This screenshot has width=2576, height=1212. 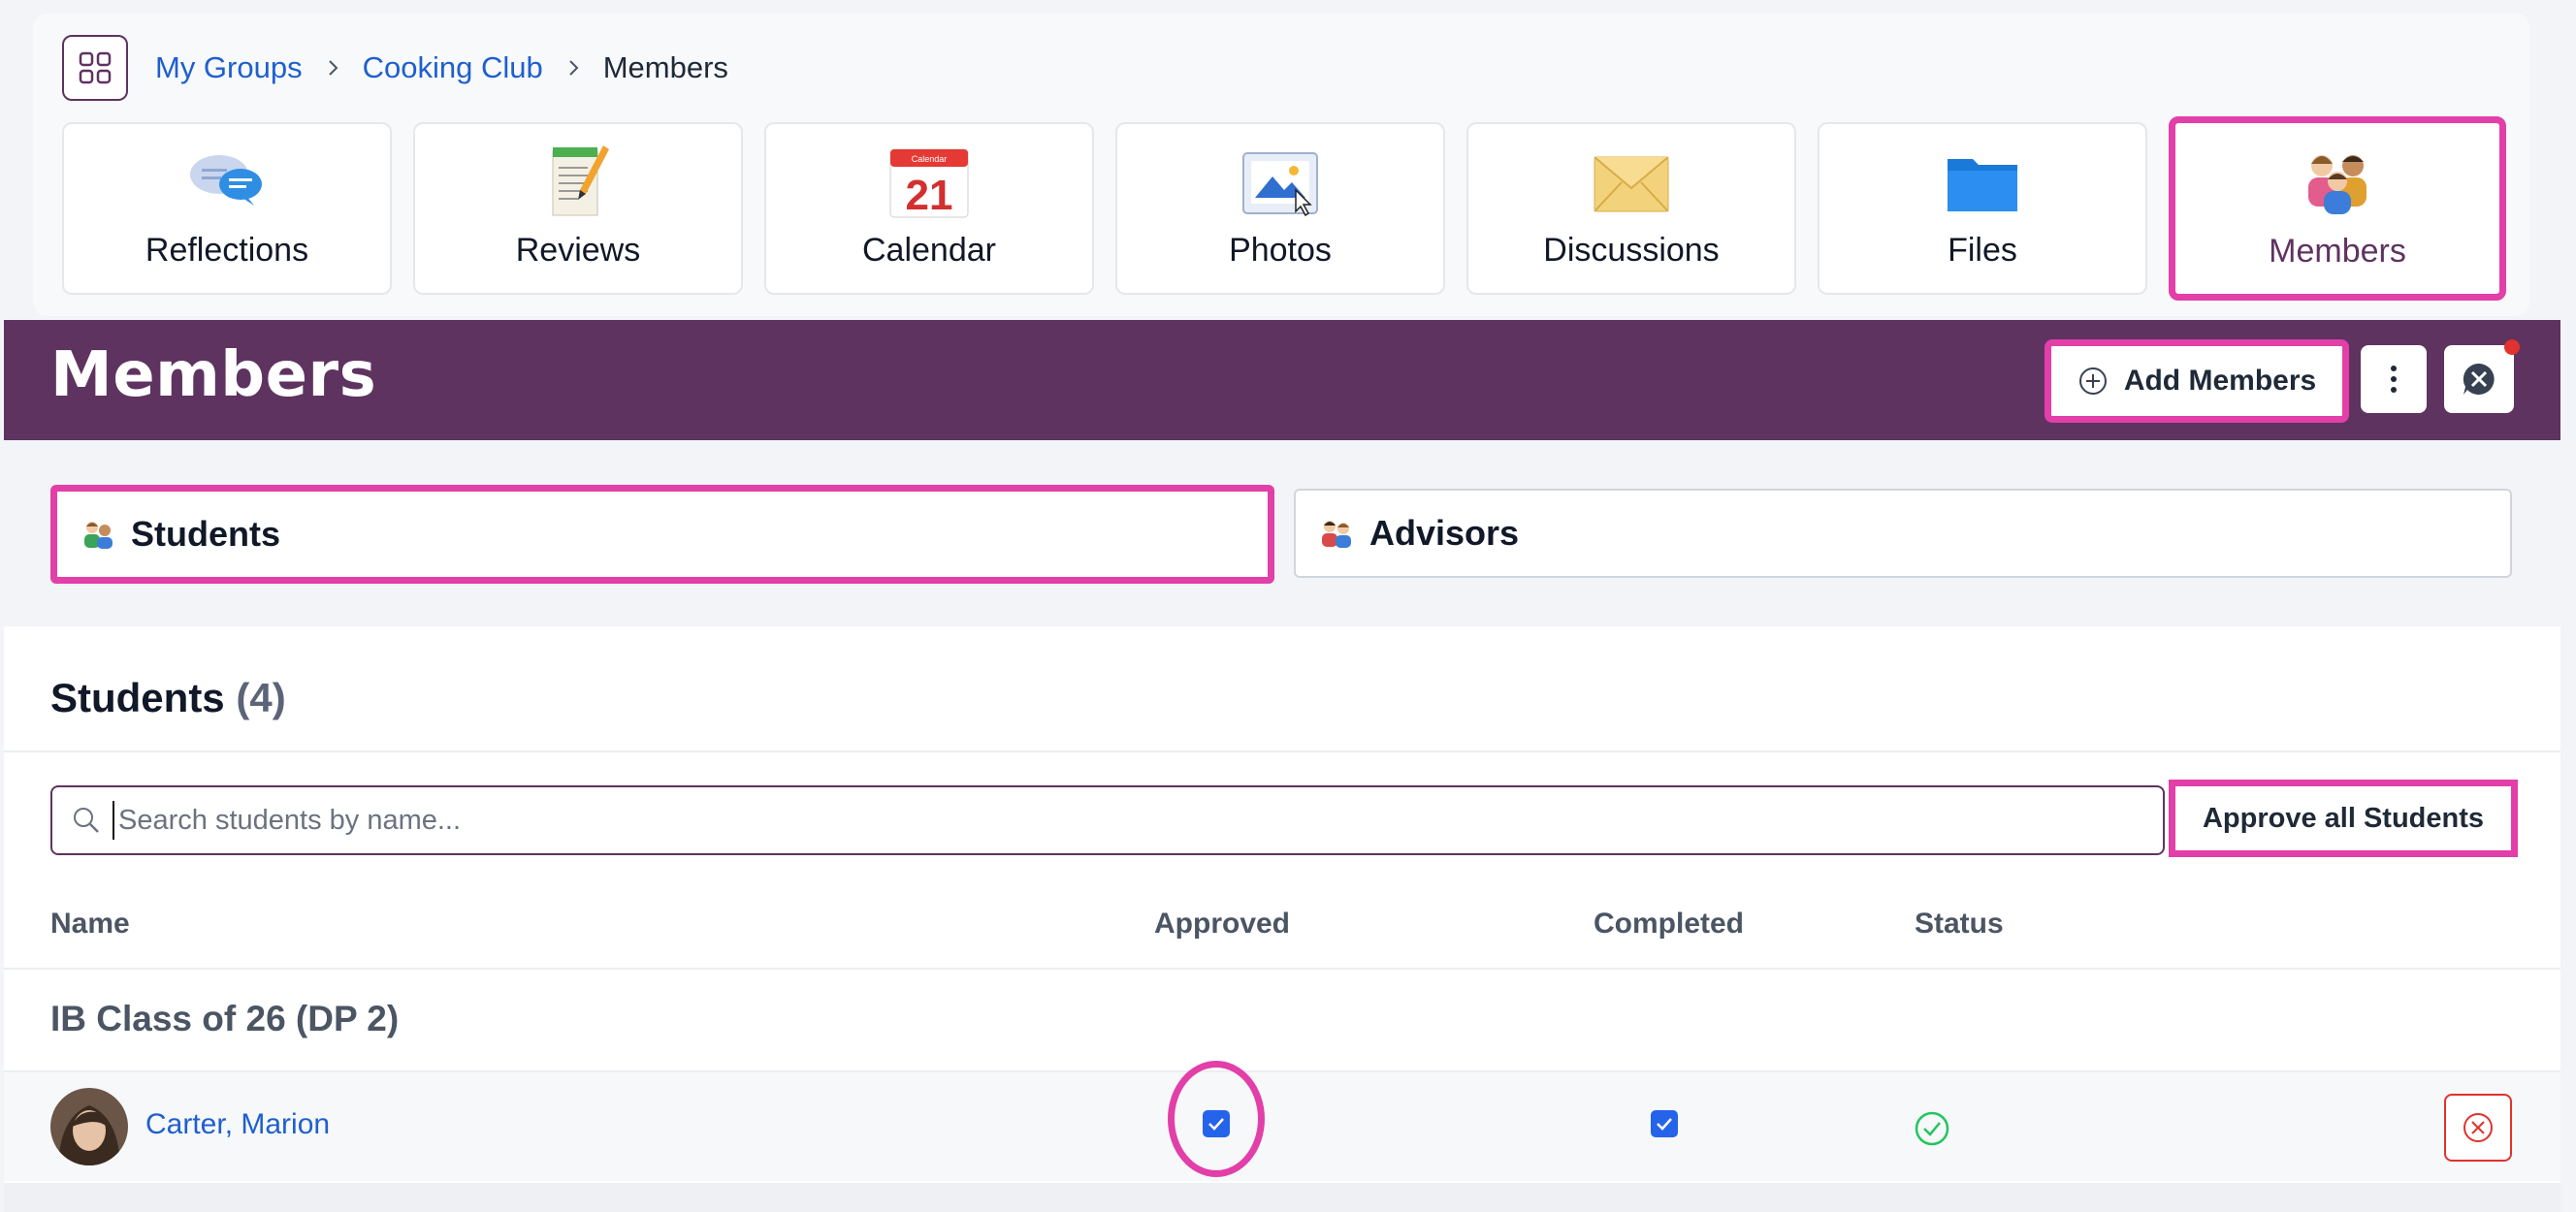 What do you see at coordinates (227, 209) in the screenshot?
I see `tool-tile-reflections: Reflections` at bounding box center [227, 209].